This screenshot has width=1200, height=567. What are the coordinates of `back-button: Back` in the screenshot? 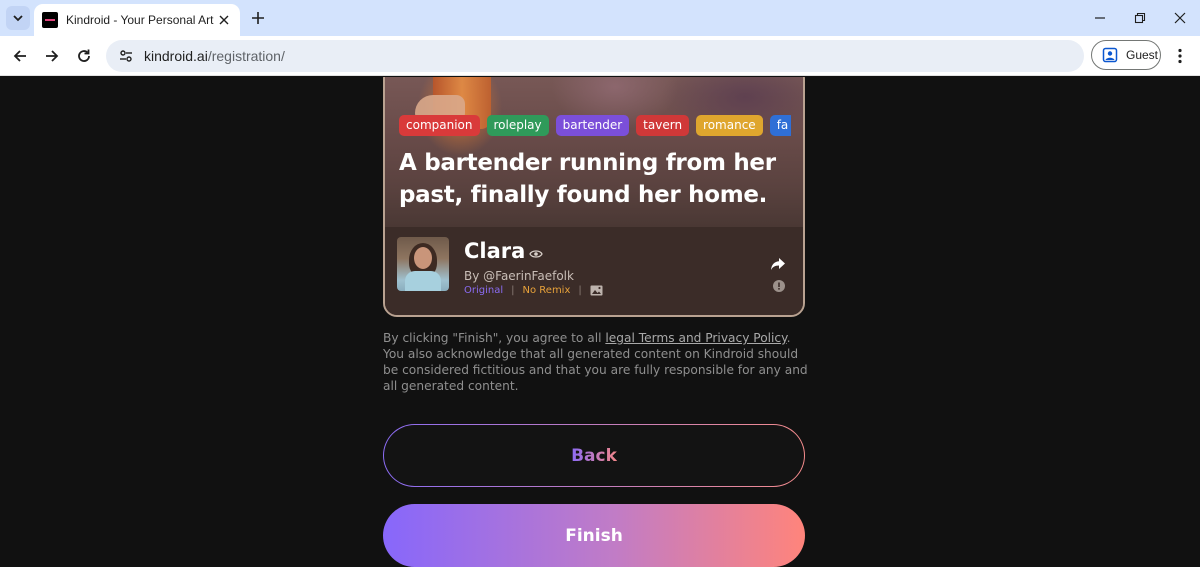 It's located at (594, 455).